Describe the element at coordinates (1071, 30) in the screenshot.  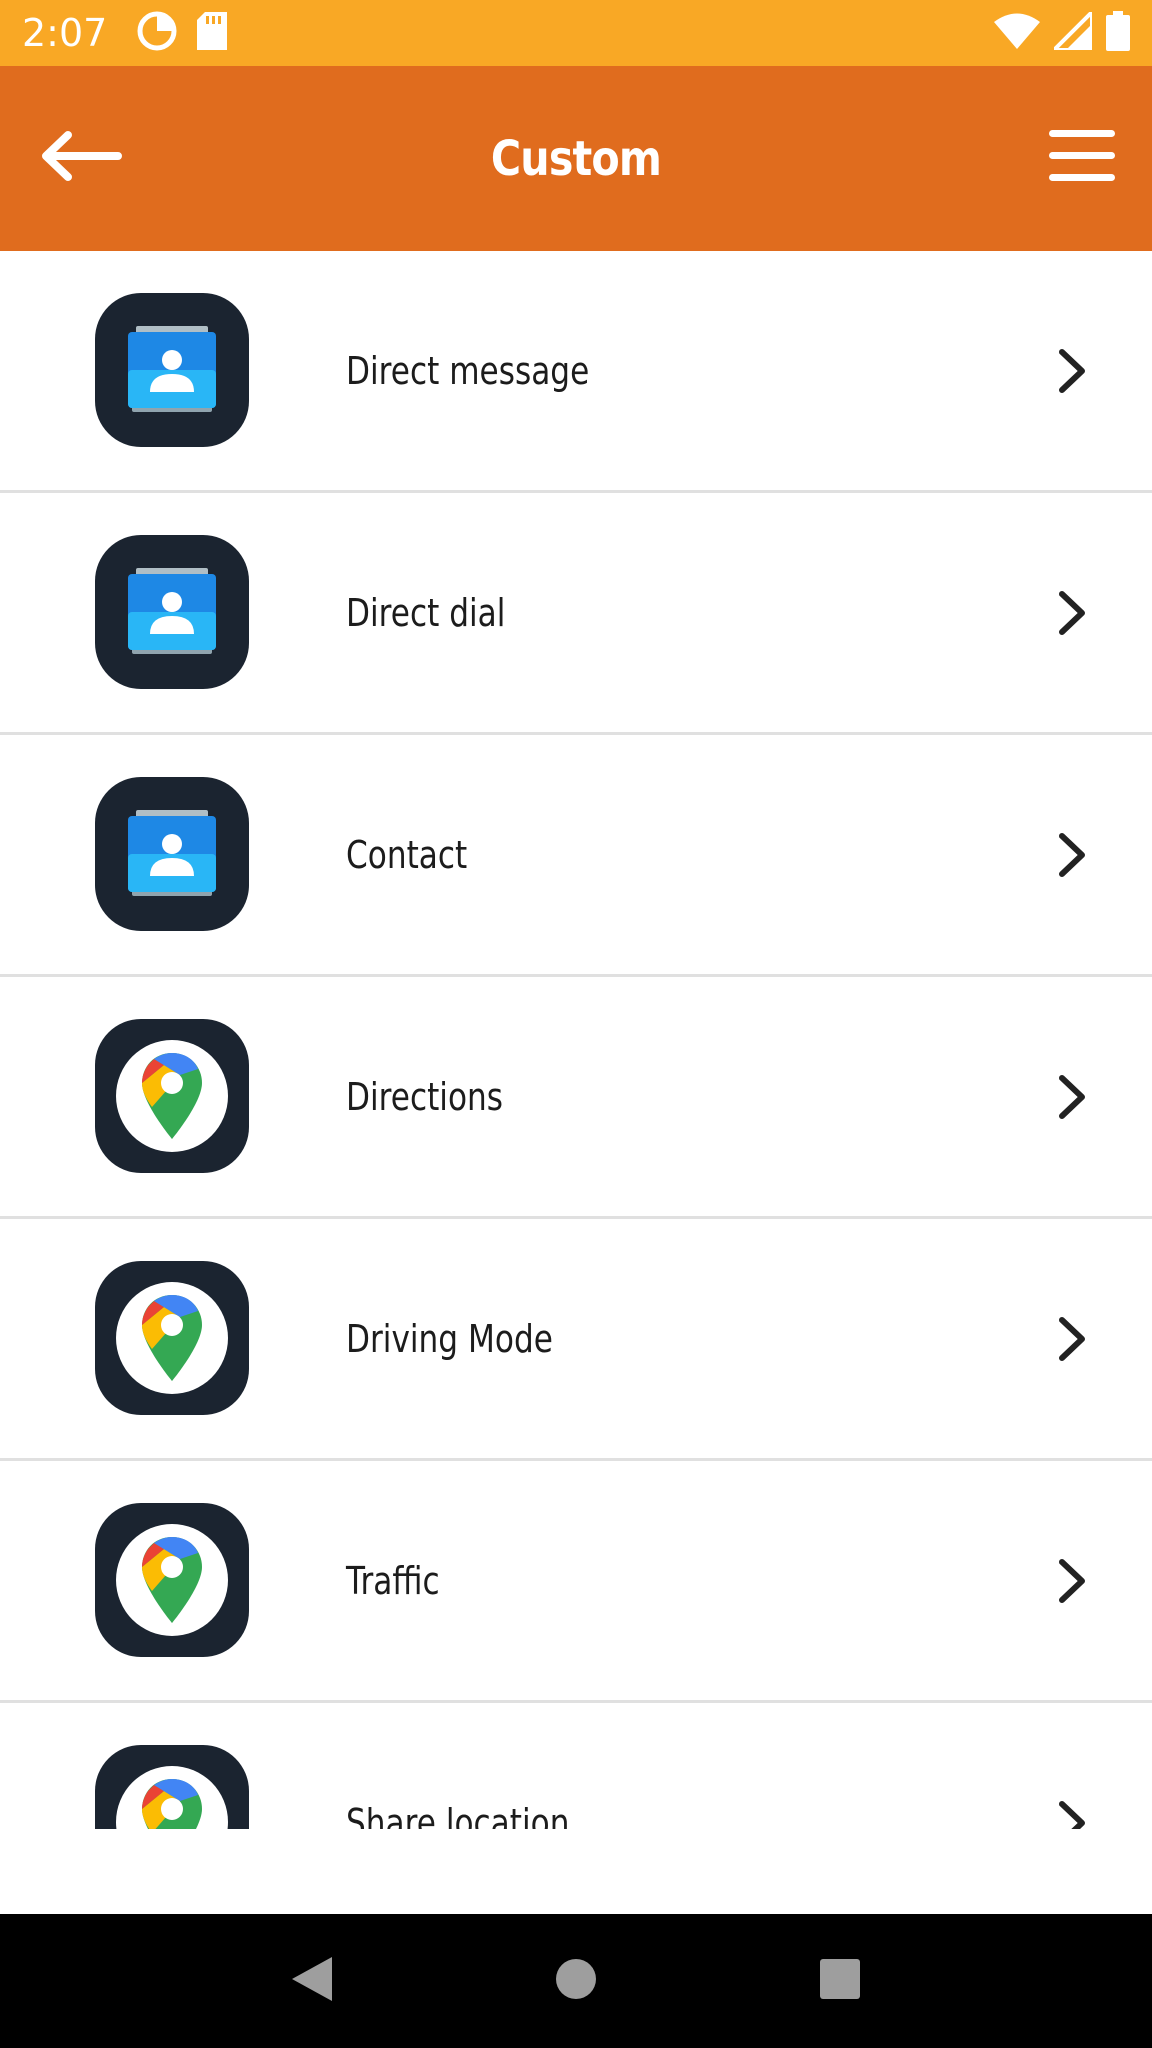
I see `signal-icon` at that location.